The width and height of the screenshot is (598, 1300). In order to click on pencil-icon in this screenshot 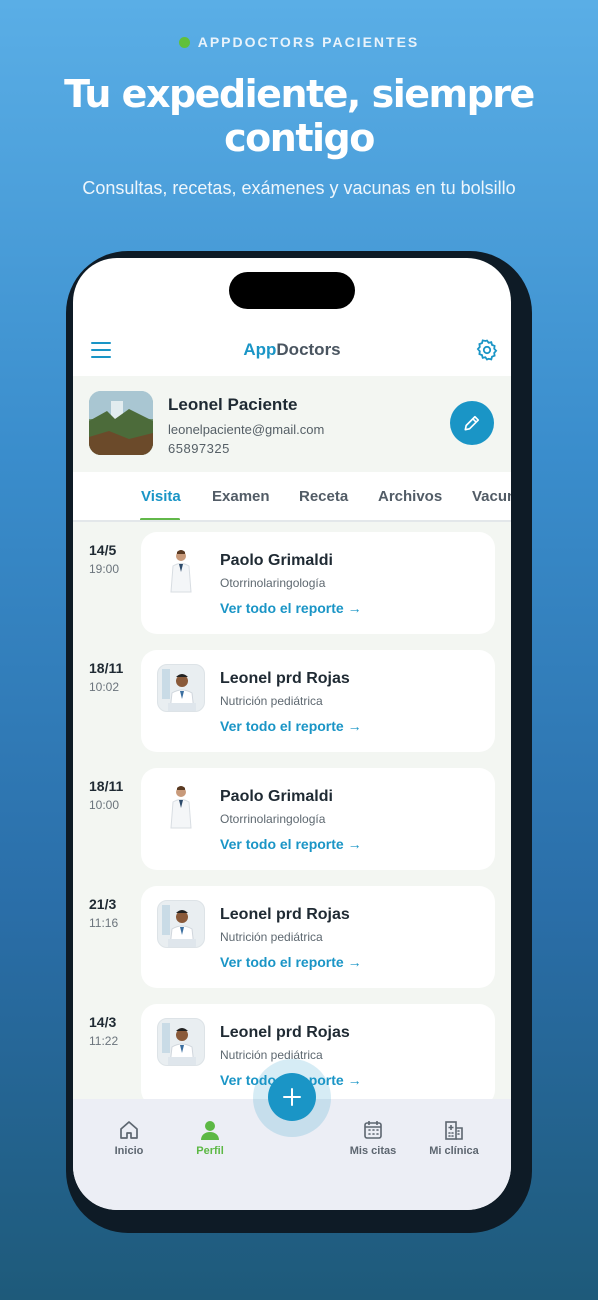, I will do `click(472, 423)`.